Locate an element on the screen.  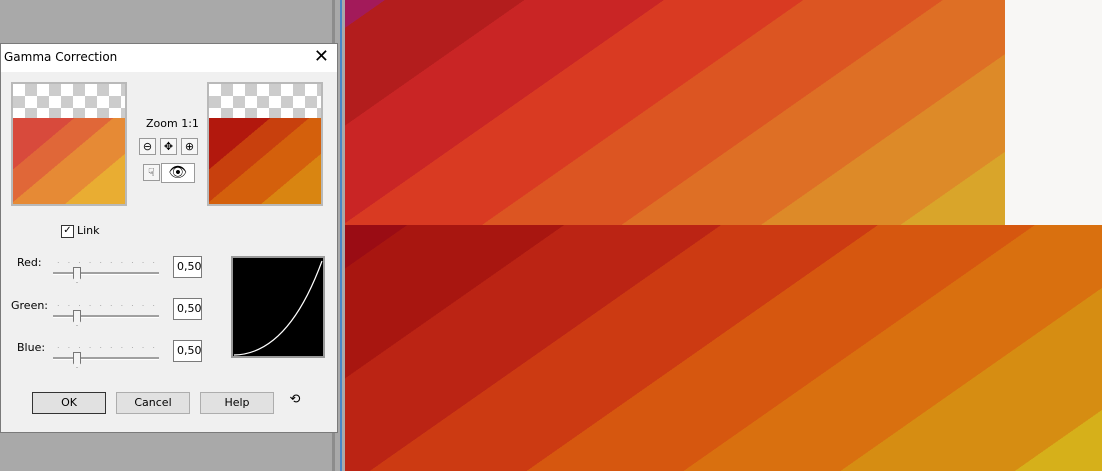
link-checkbox: ✓ is located at coordinates (67, 231).